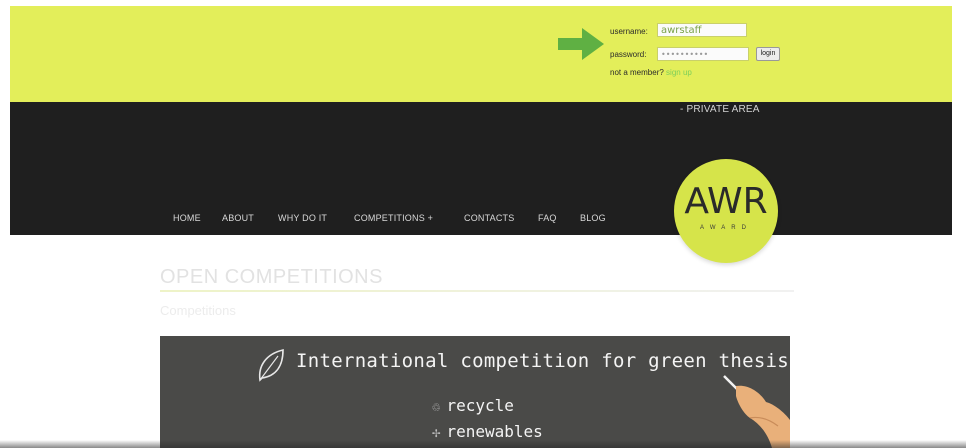  I want to click on login-button: login, so click(768, 54).